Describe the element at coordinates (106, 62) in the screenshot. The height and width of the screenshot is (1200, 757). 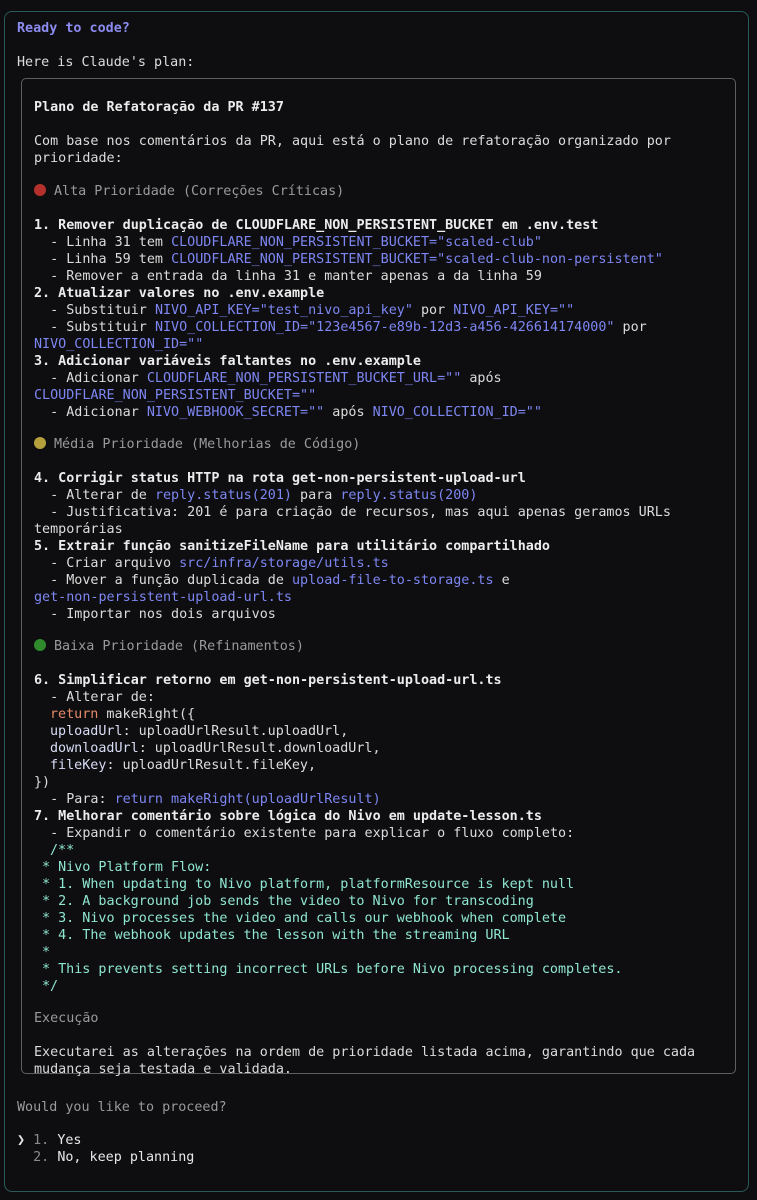
I see `prompt-intro: Here is Claude's plan:` at that location.